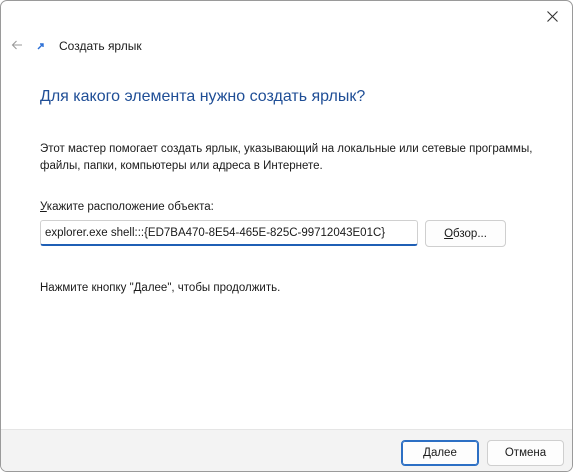 This screenshot has height=472, width=573. I want to click on back-button, so click(17, 45).